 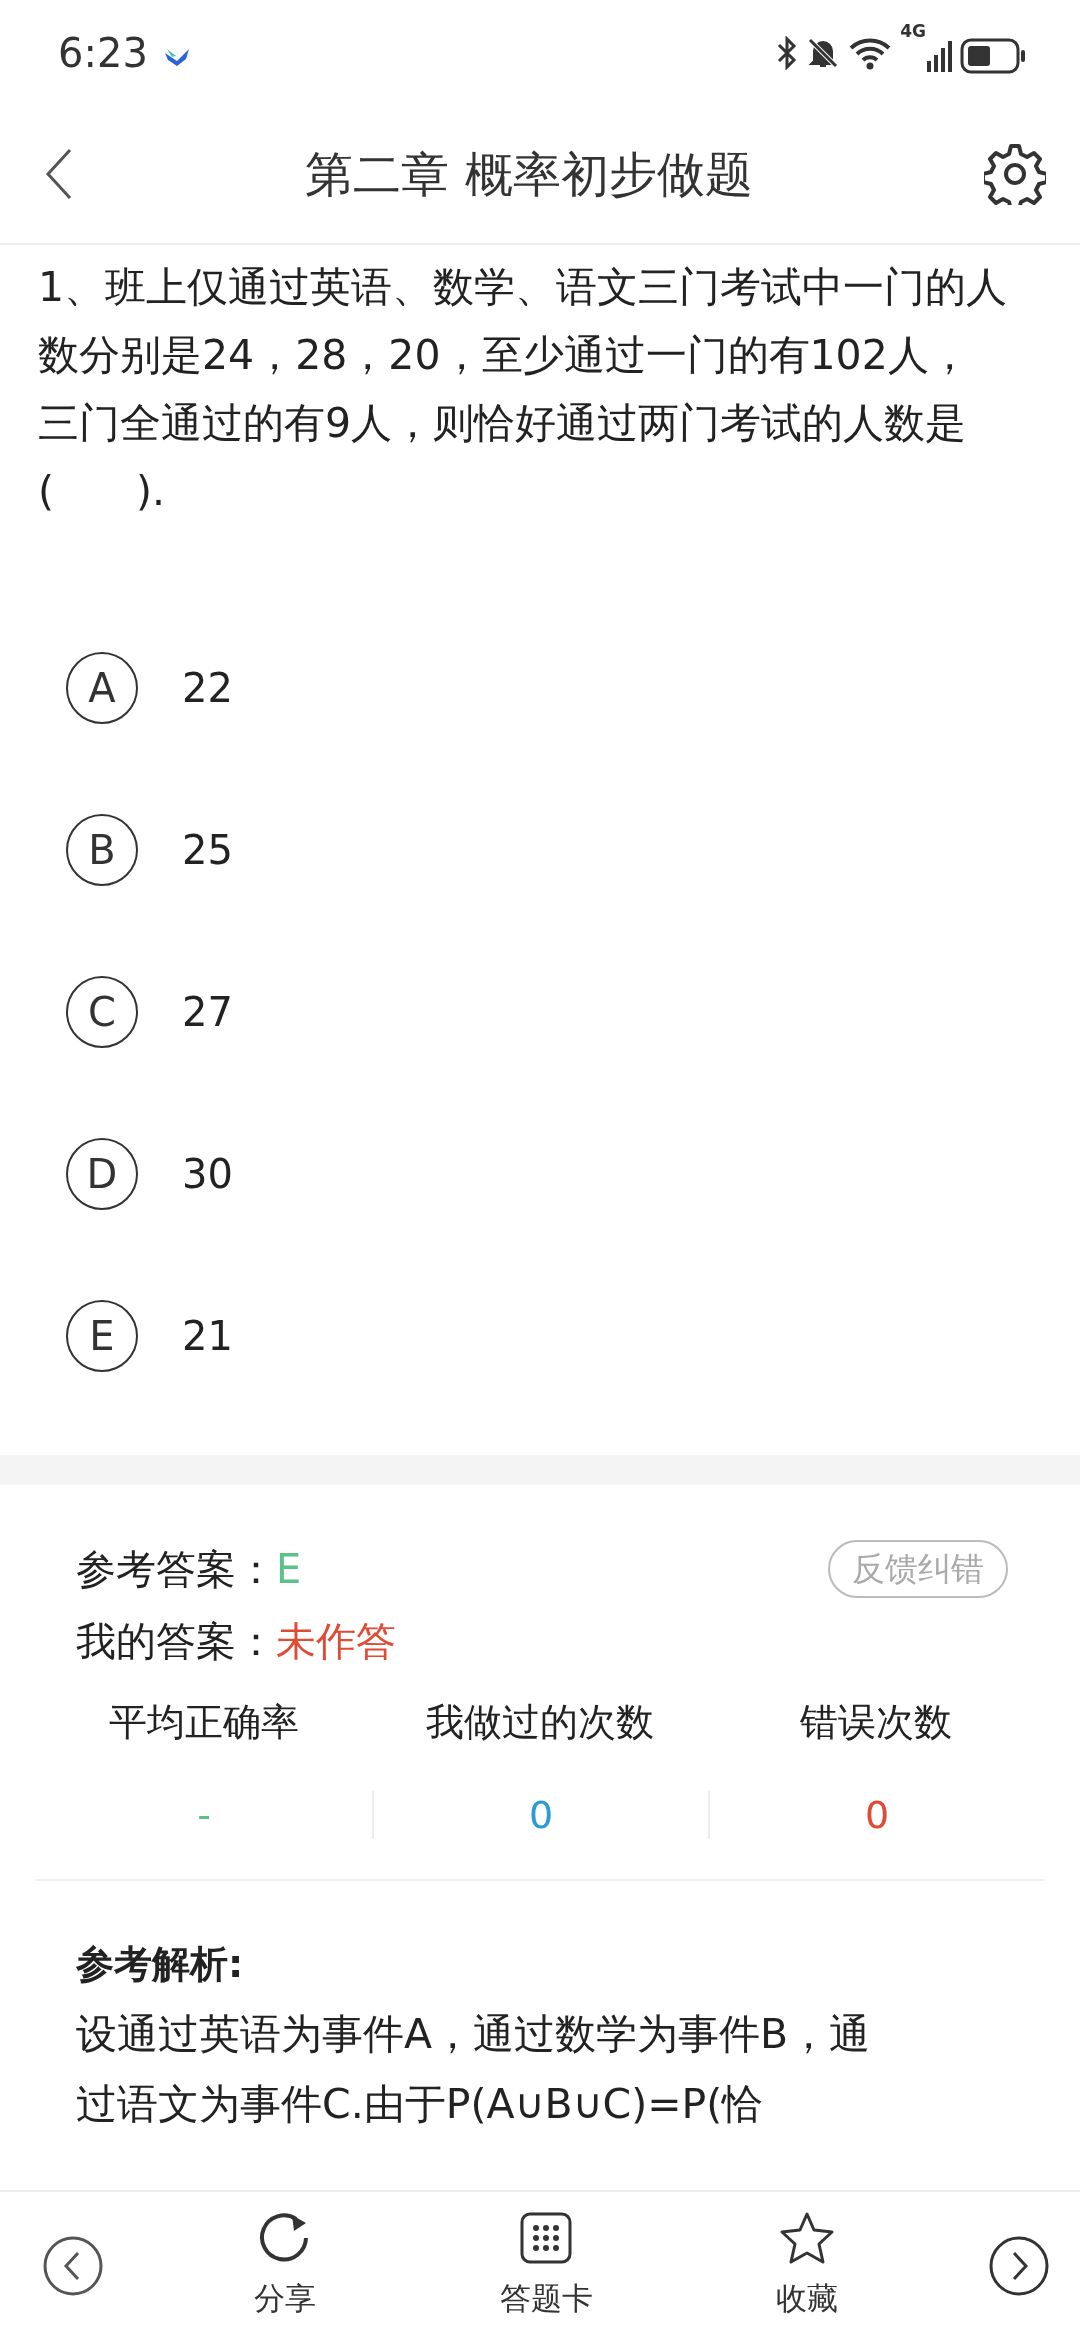 What do you see at coordinates (807, 2237) in the screenshot?
I see `star-icon` at bounding box center [807, 2237].